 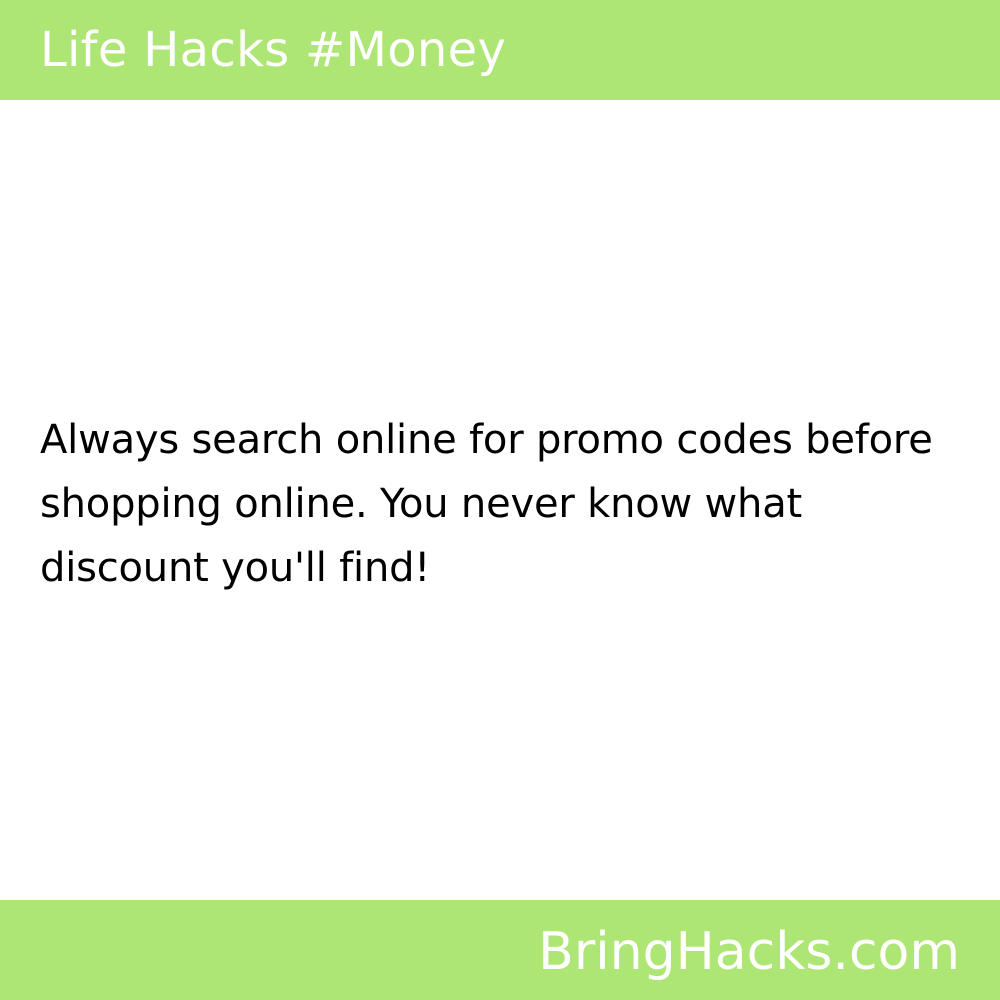 What do you see at coordinates (749, 952) in the screenshot?
I see `footer-site-name: BringHacks.com` at bounding box center [749, 952].